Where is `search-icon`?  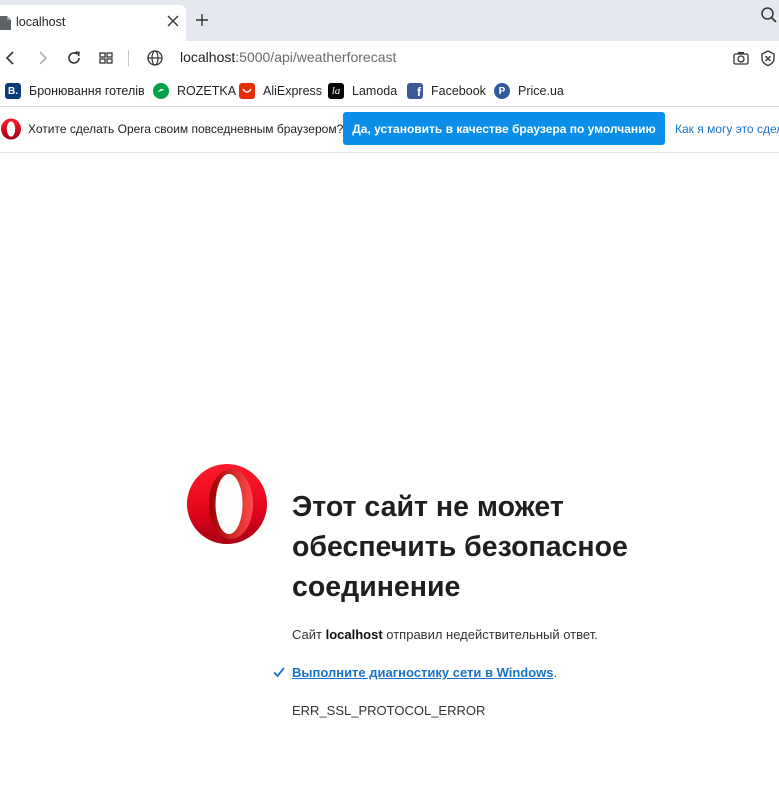 search-icon is located at coordinates (769, 15).